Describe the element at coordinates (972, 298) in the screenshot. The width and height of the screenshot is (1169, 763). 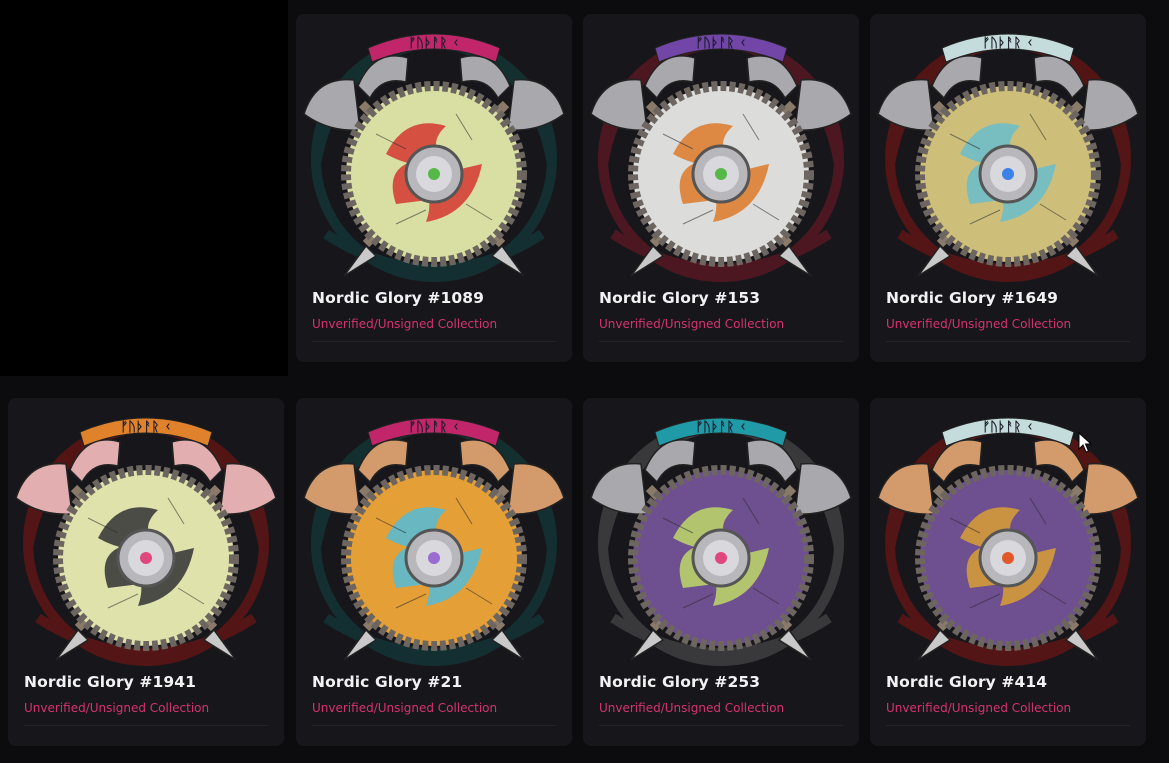
I see `nft-title: Nordic Glory #1649` at that location.